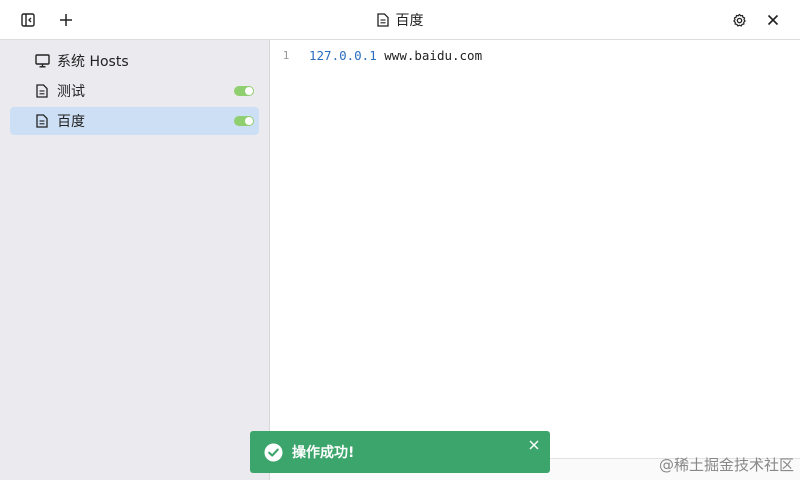 This screenshot has height=480, width=800. What do you see at coordinates (134, 121) in the screenshot?
I see `sidebar-item-baidu: 百度` at bounding box center [134, 121].